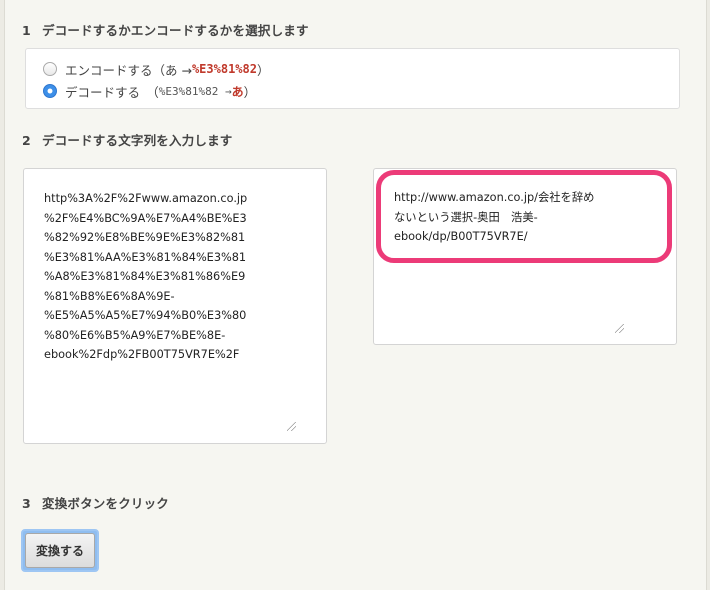  I want to click on step2-number: 2, so click(26, 140).